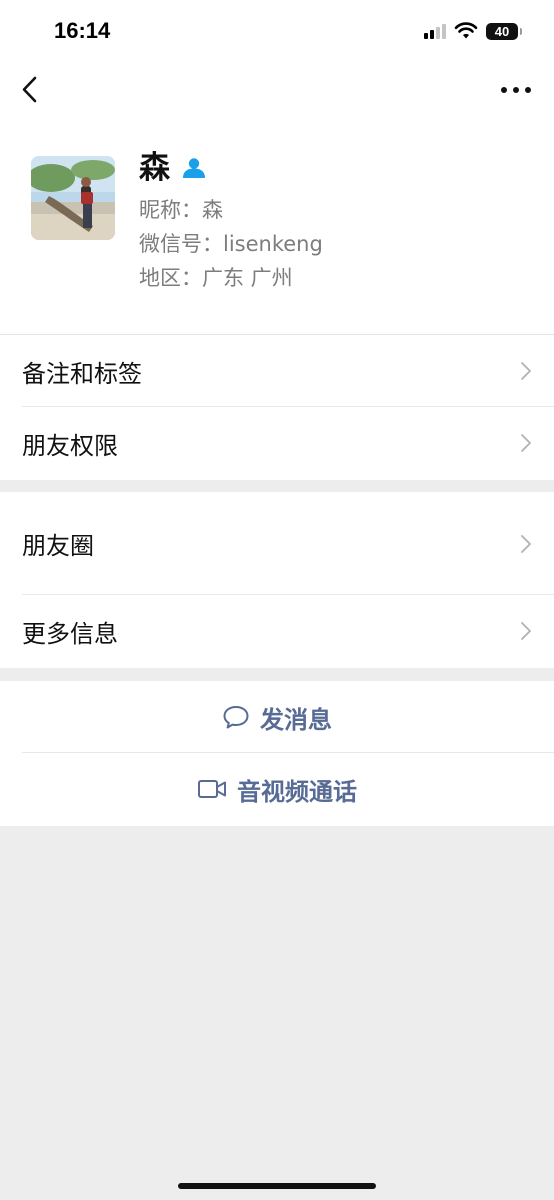 This screenshot has width=554, height=1200. What do you see at coordinates (277, 1186) in the screenshot?
I see `home-indicator` at bounding box center [277, 1186].